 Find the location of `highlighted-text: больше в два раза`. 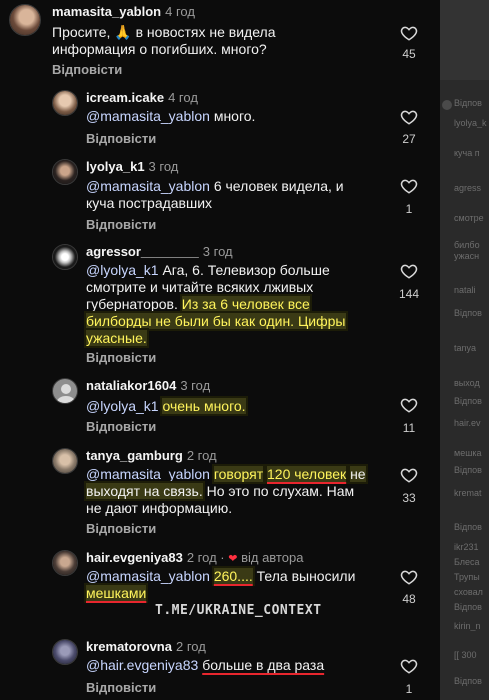

highlighted-text: больше в два раза is located at coordinates (263, 665).